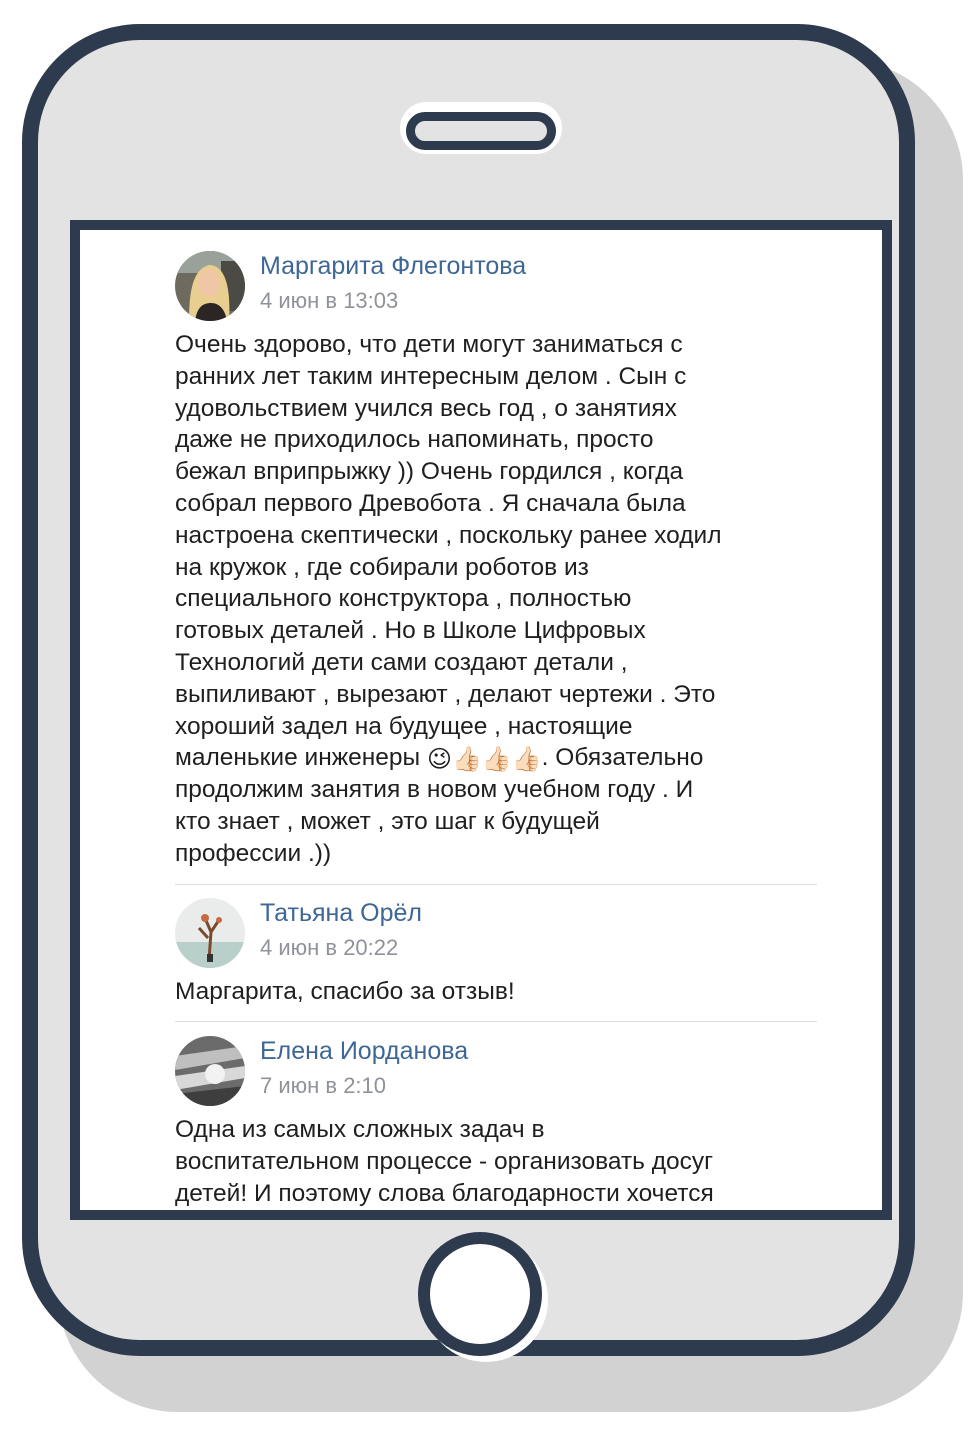  I want to click on home-button, so click(480, 1294).